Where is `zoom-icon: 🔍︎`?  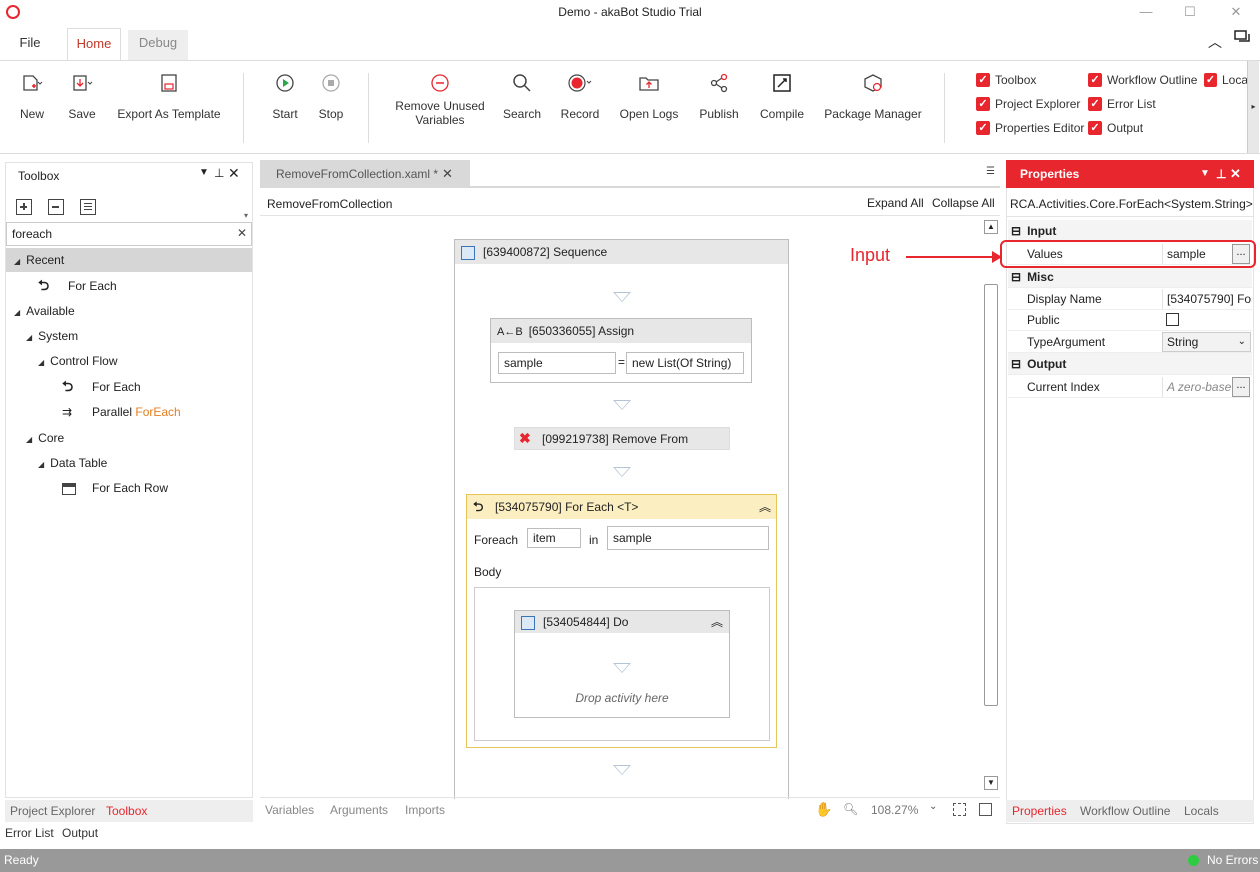
zoom-icon: 🔍︎ is located at coordinates (850, 809).